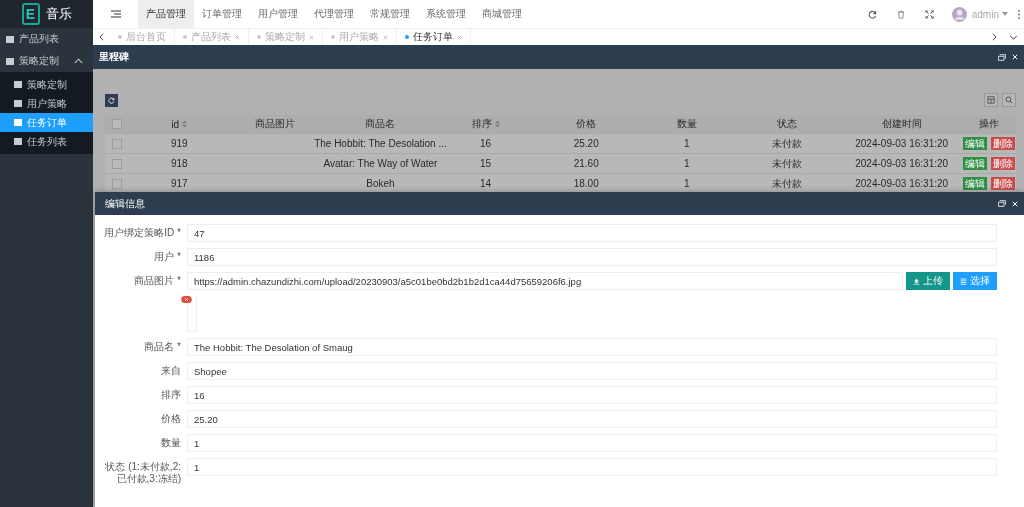 The height and width of the screenshot is (507, 1024). What do you see at coordinates (380, 183) in the screenshot?
I see `table-cell: Bokeh` at bounding box center [380, 183].